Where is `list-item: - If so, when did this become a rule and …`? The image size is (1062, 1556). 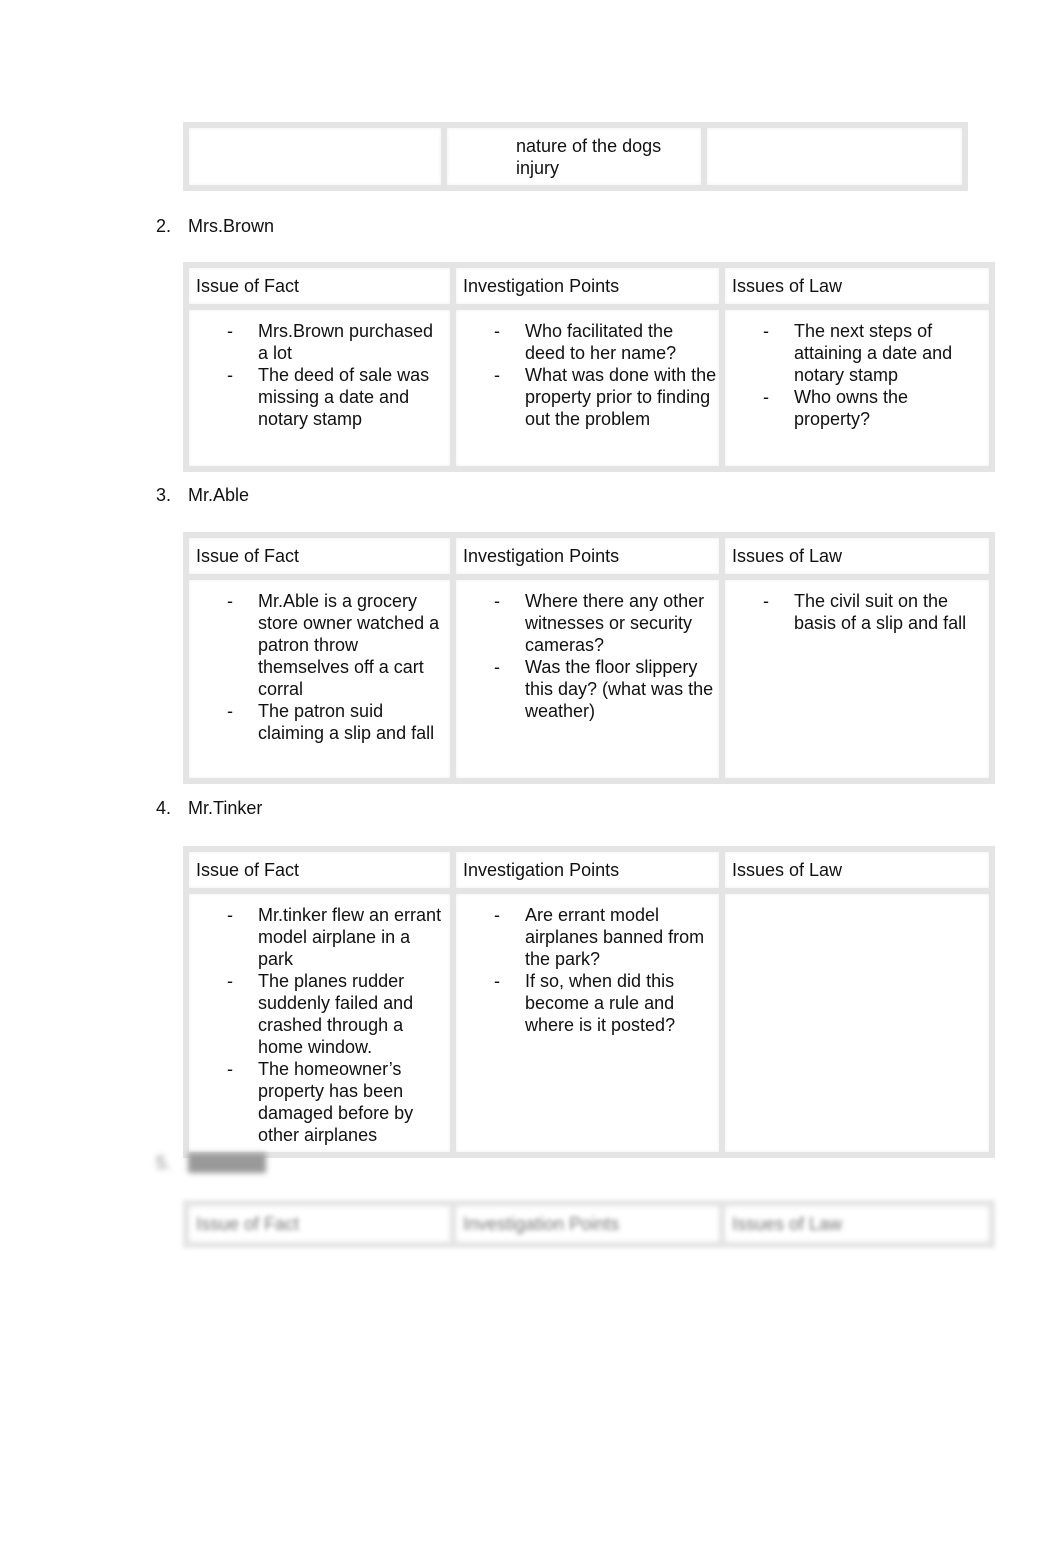 list-item: - If so, when did this become a rule and … is located at coordinates (605, 1003).